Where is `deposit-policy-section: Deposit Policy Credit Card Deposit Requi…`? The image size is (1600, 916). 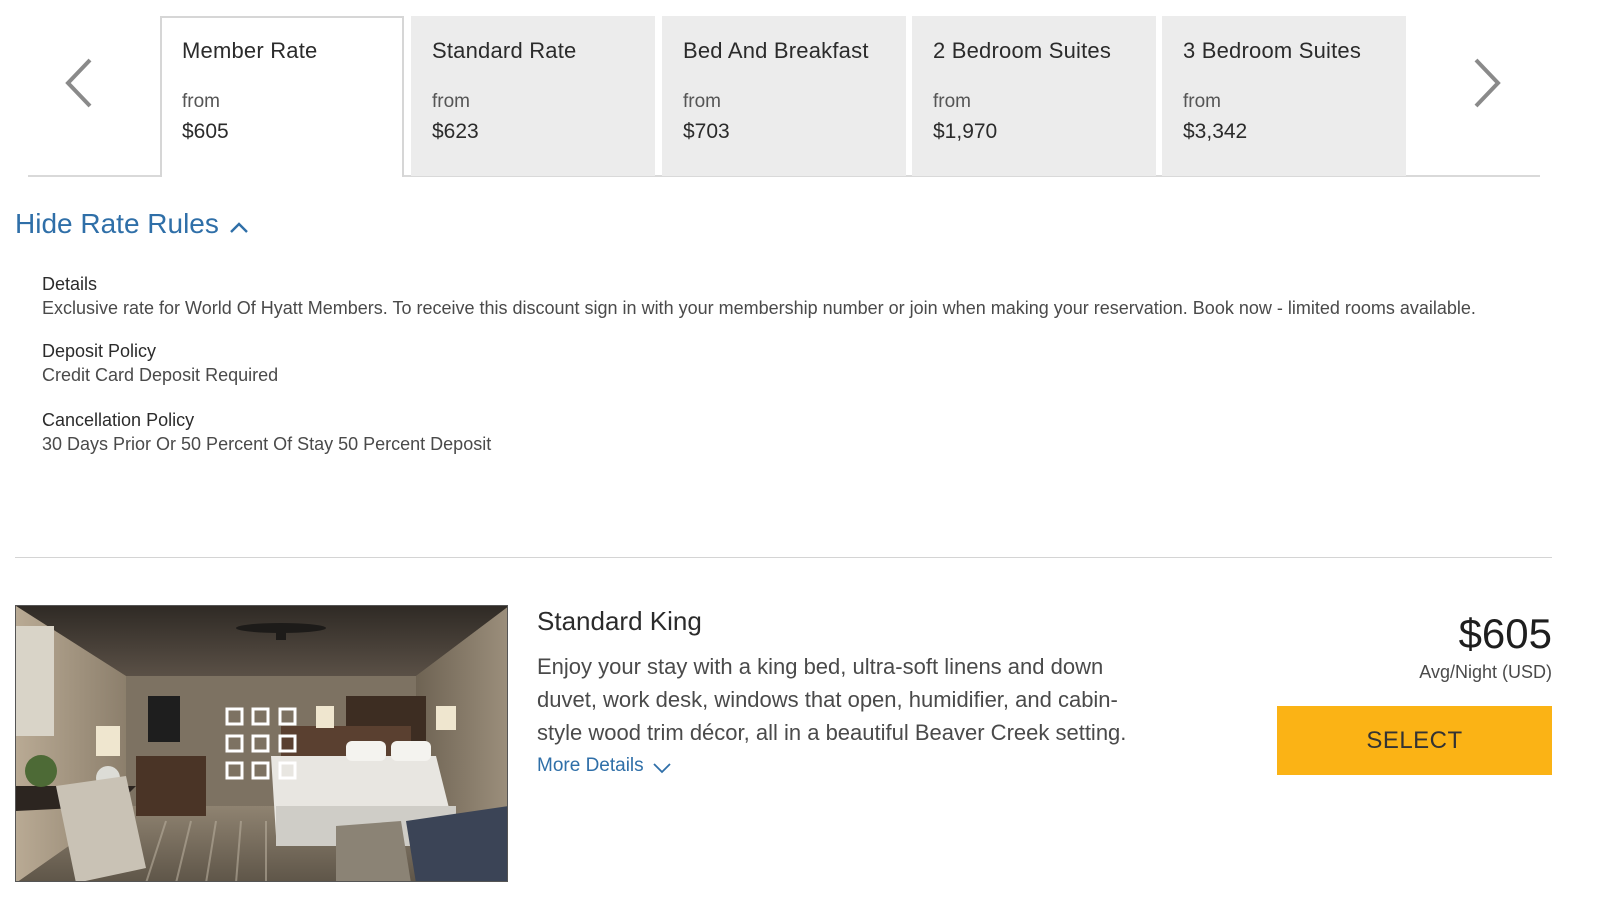 deposit-policy-section: Deposit Policy Credit Card Deposit Requi… is located at coordinates (782, 363).